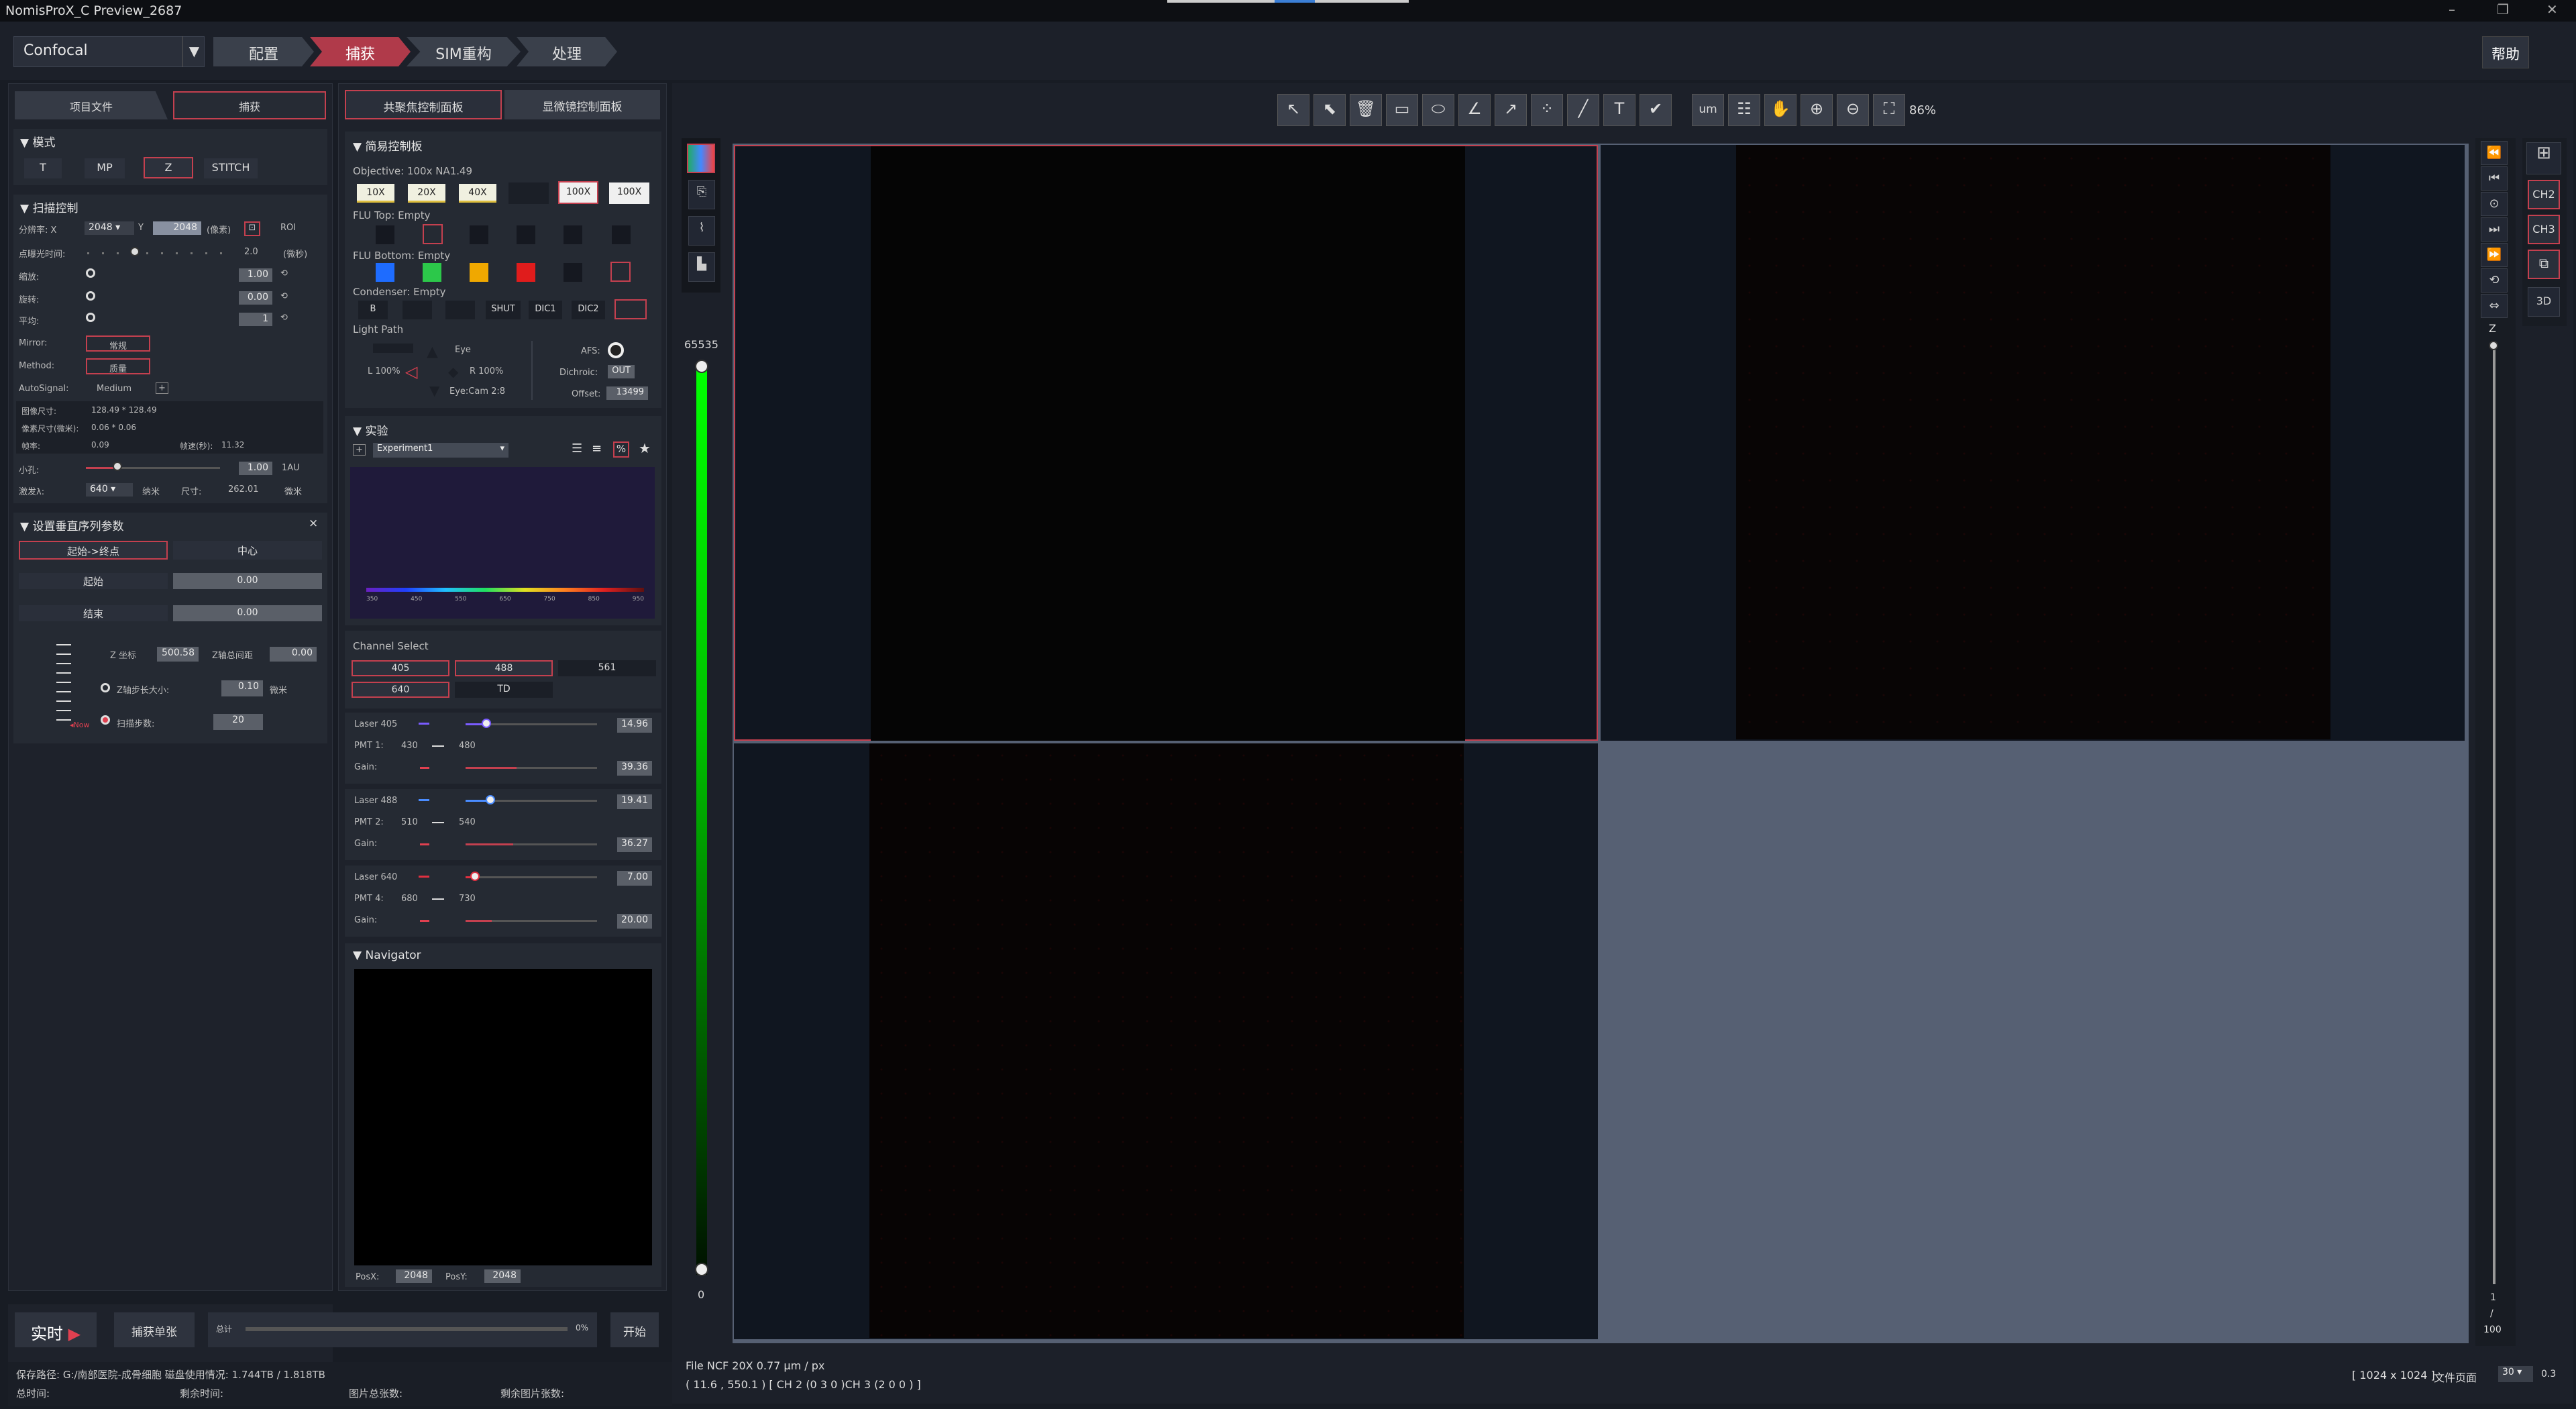  I want to click on mode-t-button: T, so click(43, 168).